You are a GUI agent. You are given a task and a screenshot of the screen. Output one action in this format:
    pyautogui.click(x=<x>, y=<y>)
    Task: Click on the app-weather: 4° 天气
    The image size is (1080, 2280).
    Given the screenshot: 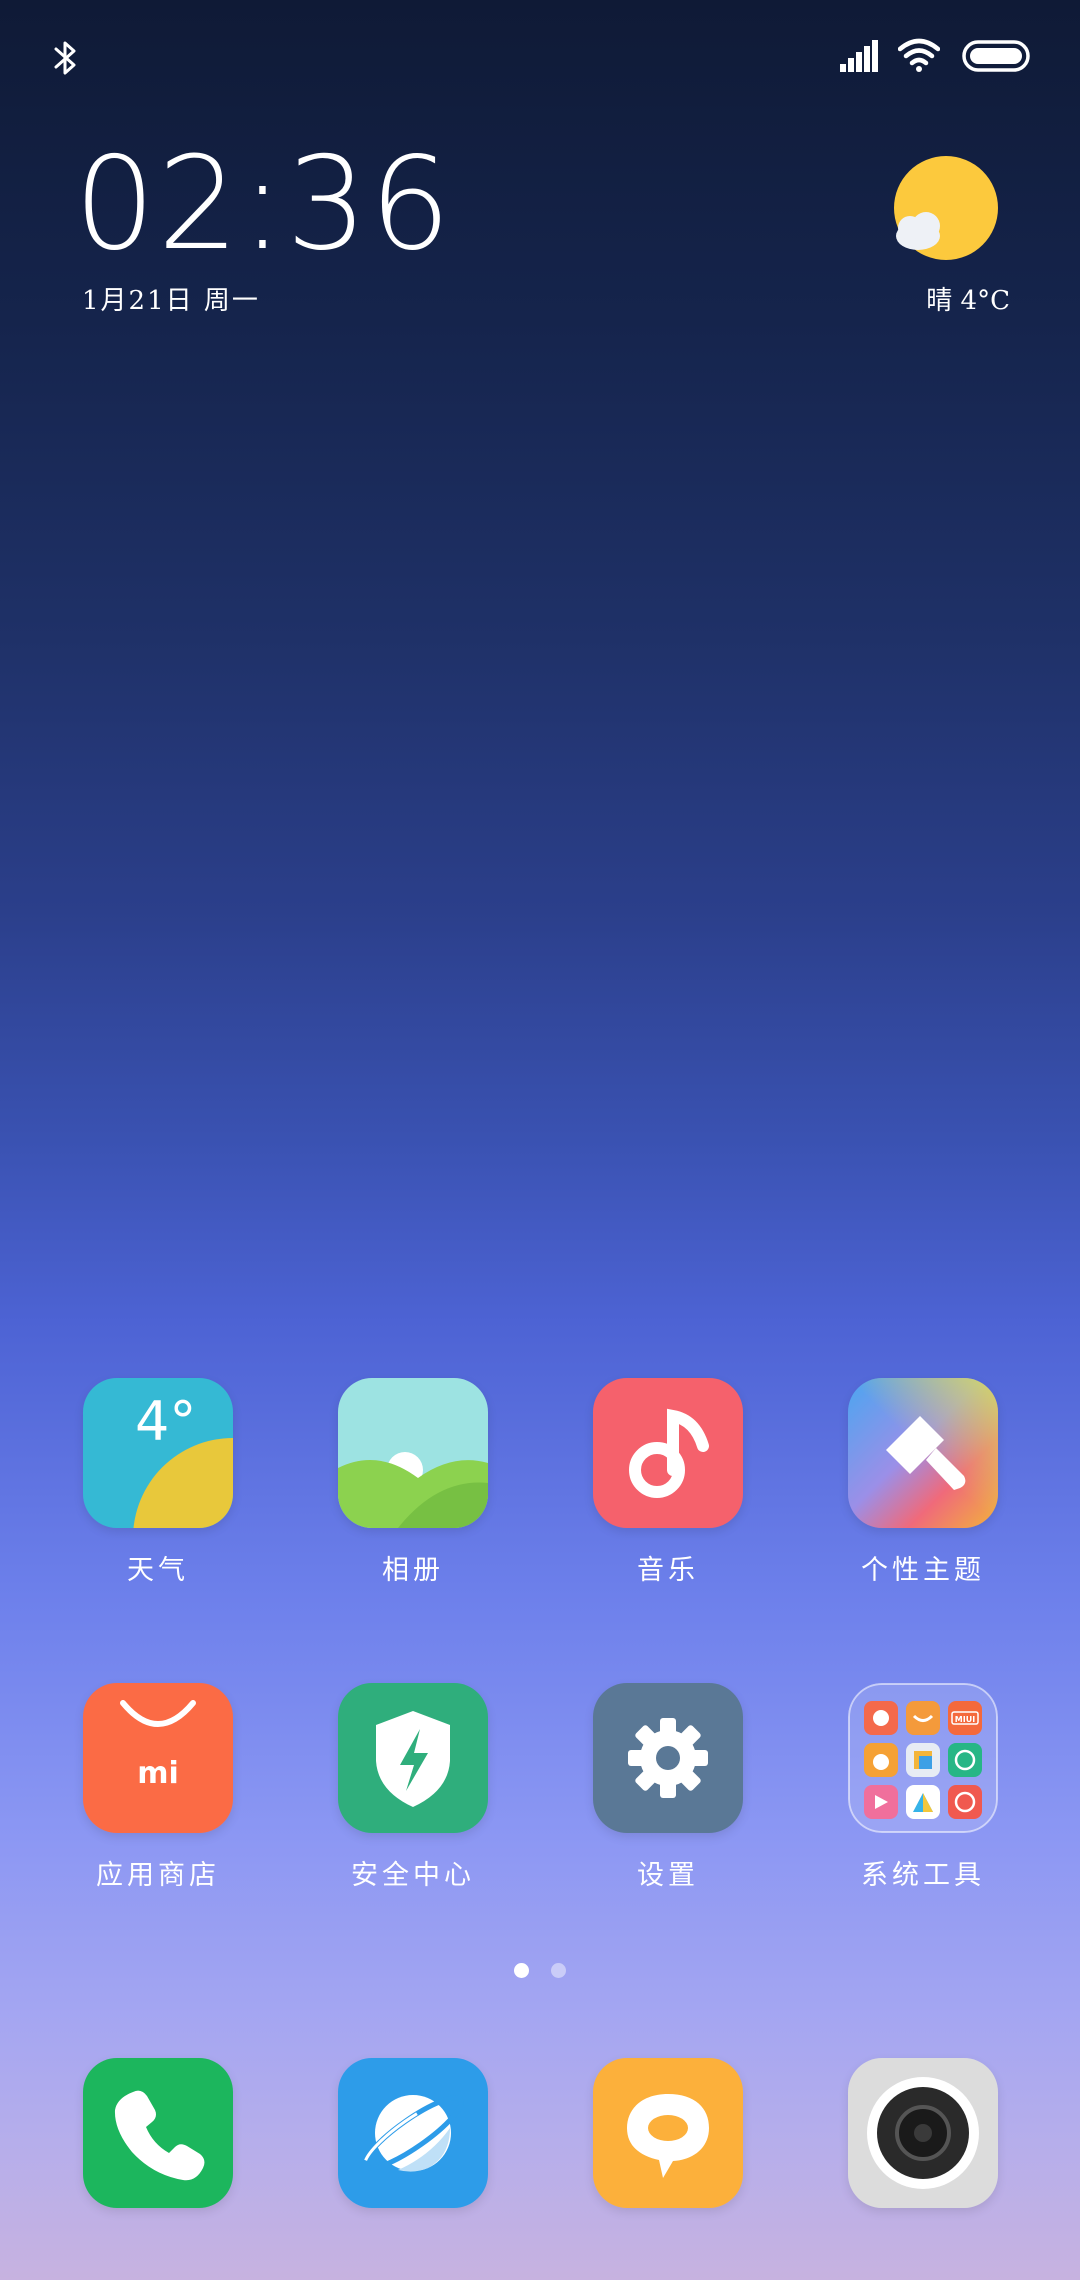 What is the action you would take?
    pyautogui.click(x=158, y=1482)
    